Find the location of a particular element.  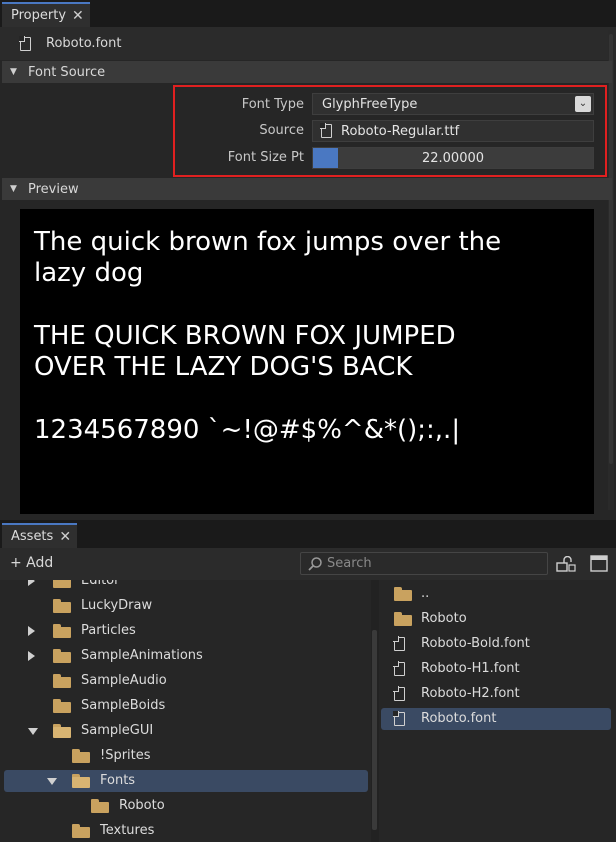

list-item: Roboto.font is located at coordinates (496, 719).